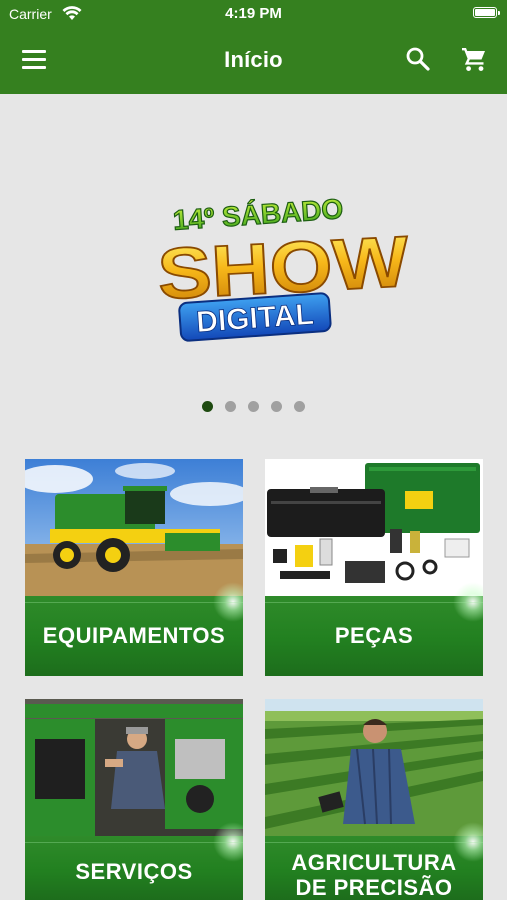  I want to click on category-card-equipamentos: EQUIPAMENTOS, so click(134, 567).